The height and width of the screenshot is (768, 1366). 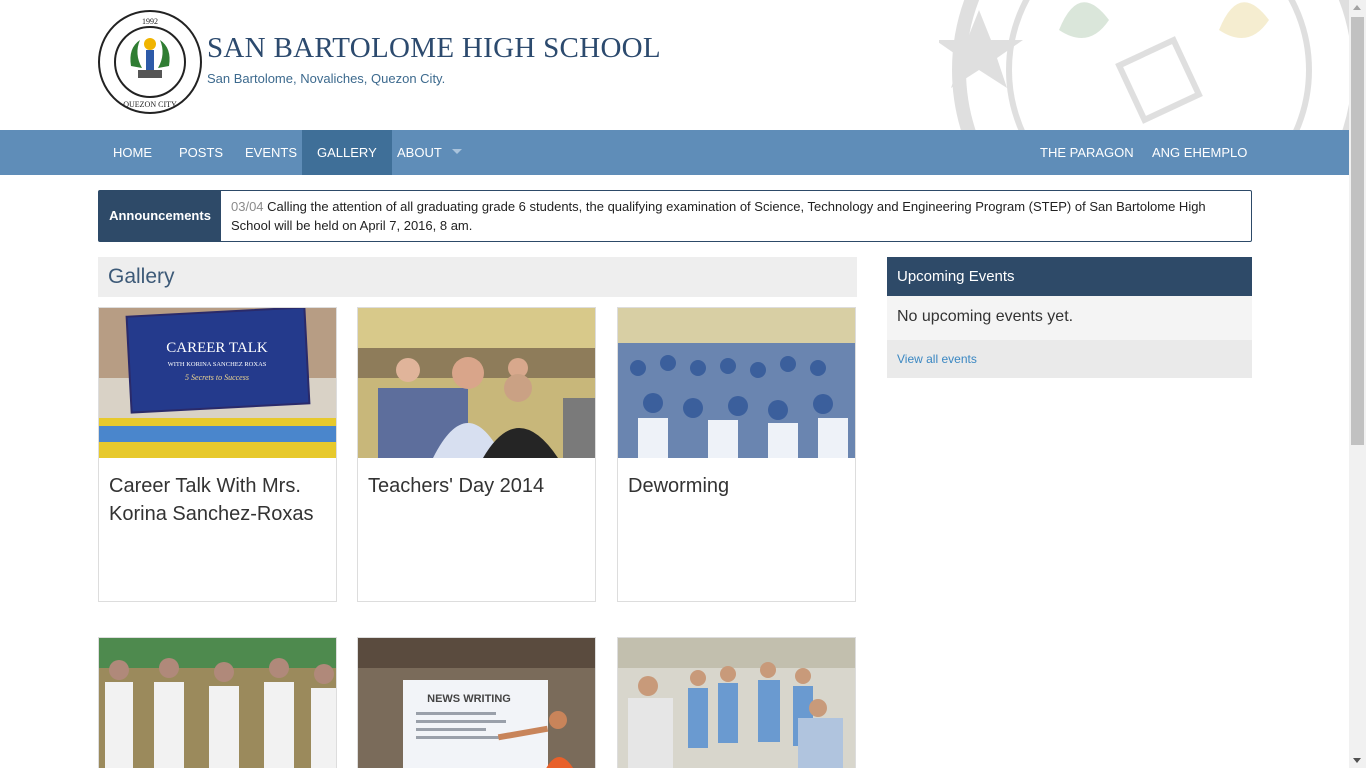 I want to click on slide-title: NEWS WRITING, so click(x=469, y=699).